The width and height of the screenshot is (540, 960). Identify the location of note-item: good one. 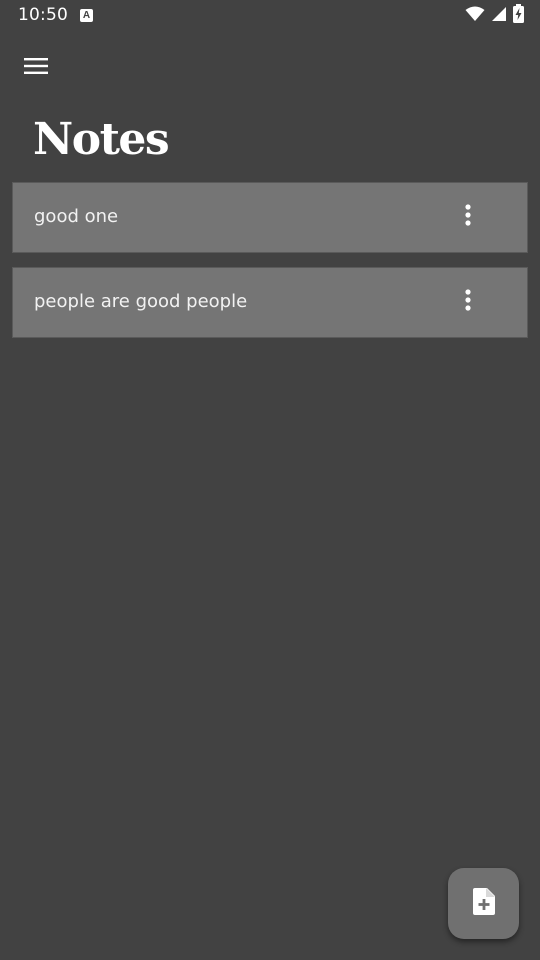
(270, 217).